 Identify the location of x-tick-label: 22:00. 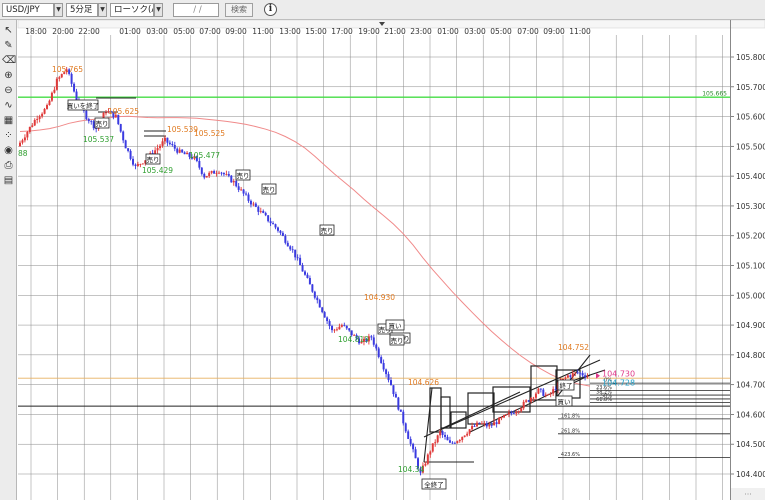
(89, 31).